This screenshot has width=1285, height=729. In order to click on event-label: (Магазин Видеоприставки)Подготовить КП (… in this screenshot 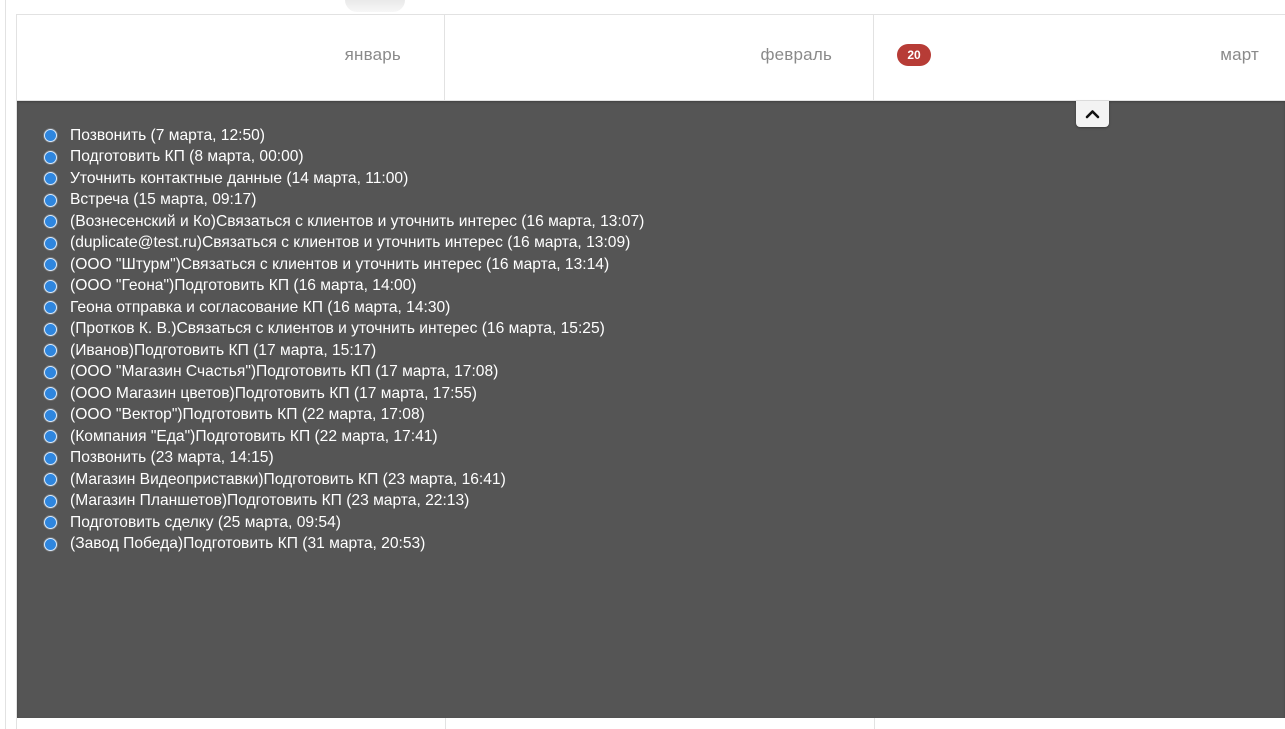, I will do `click(288, 479)`.